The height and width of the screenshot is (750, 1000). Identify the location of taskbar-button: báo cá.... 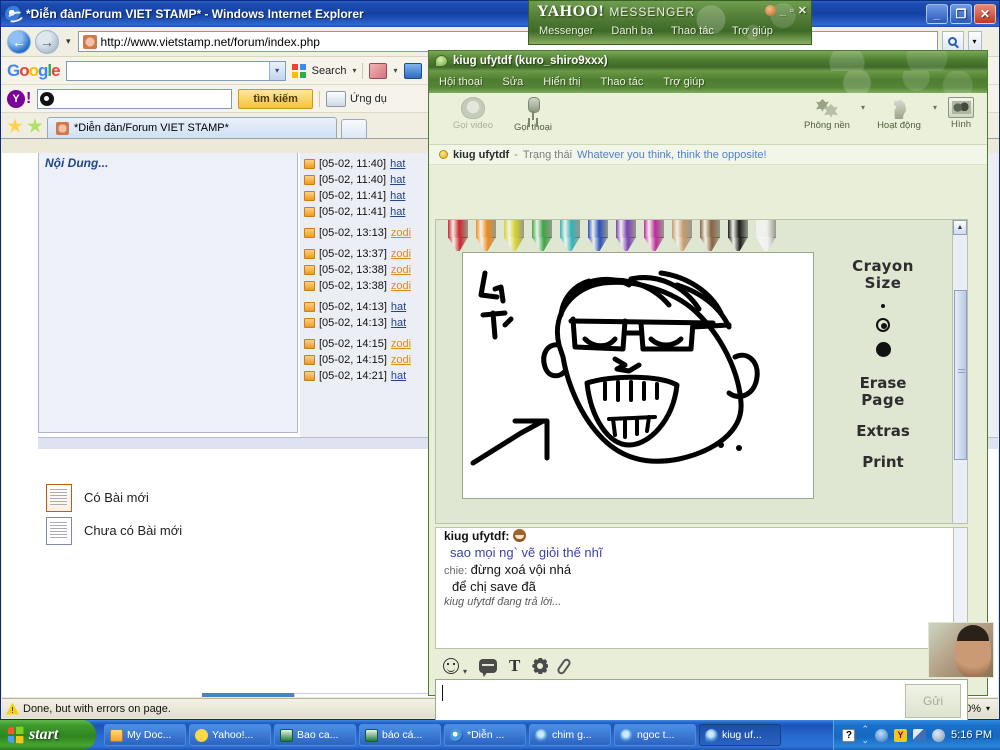
(400, 735).